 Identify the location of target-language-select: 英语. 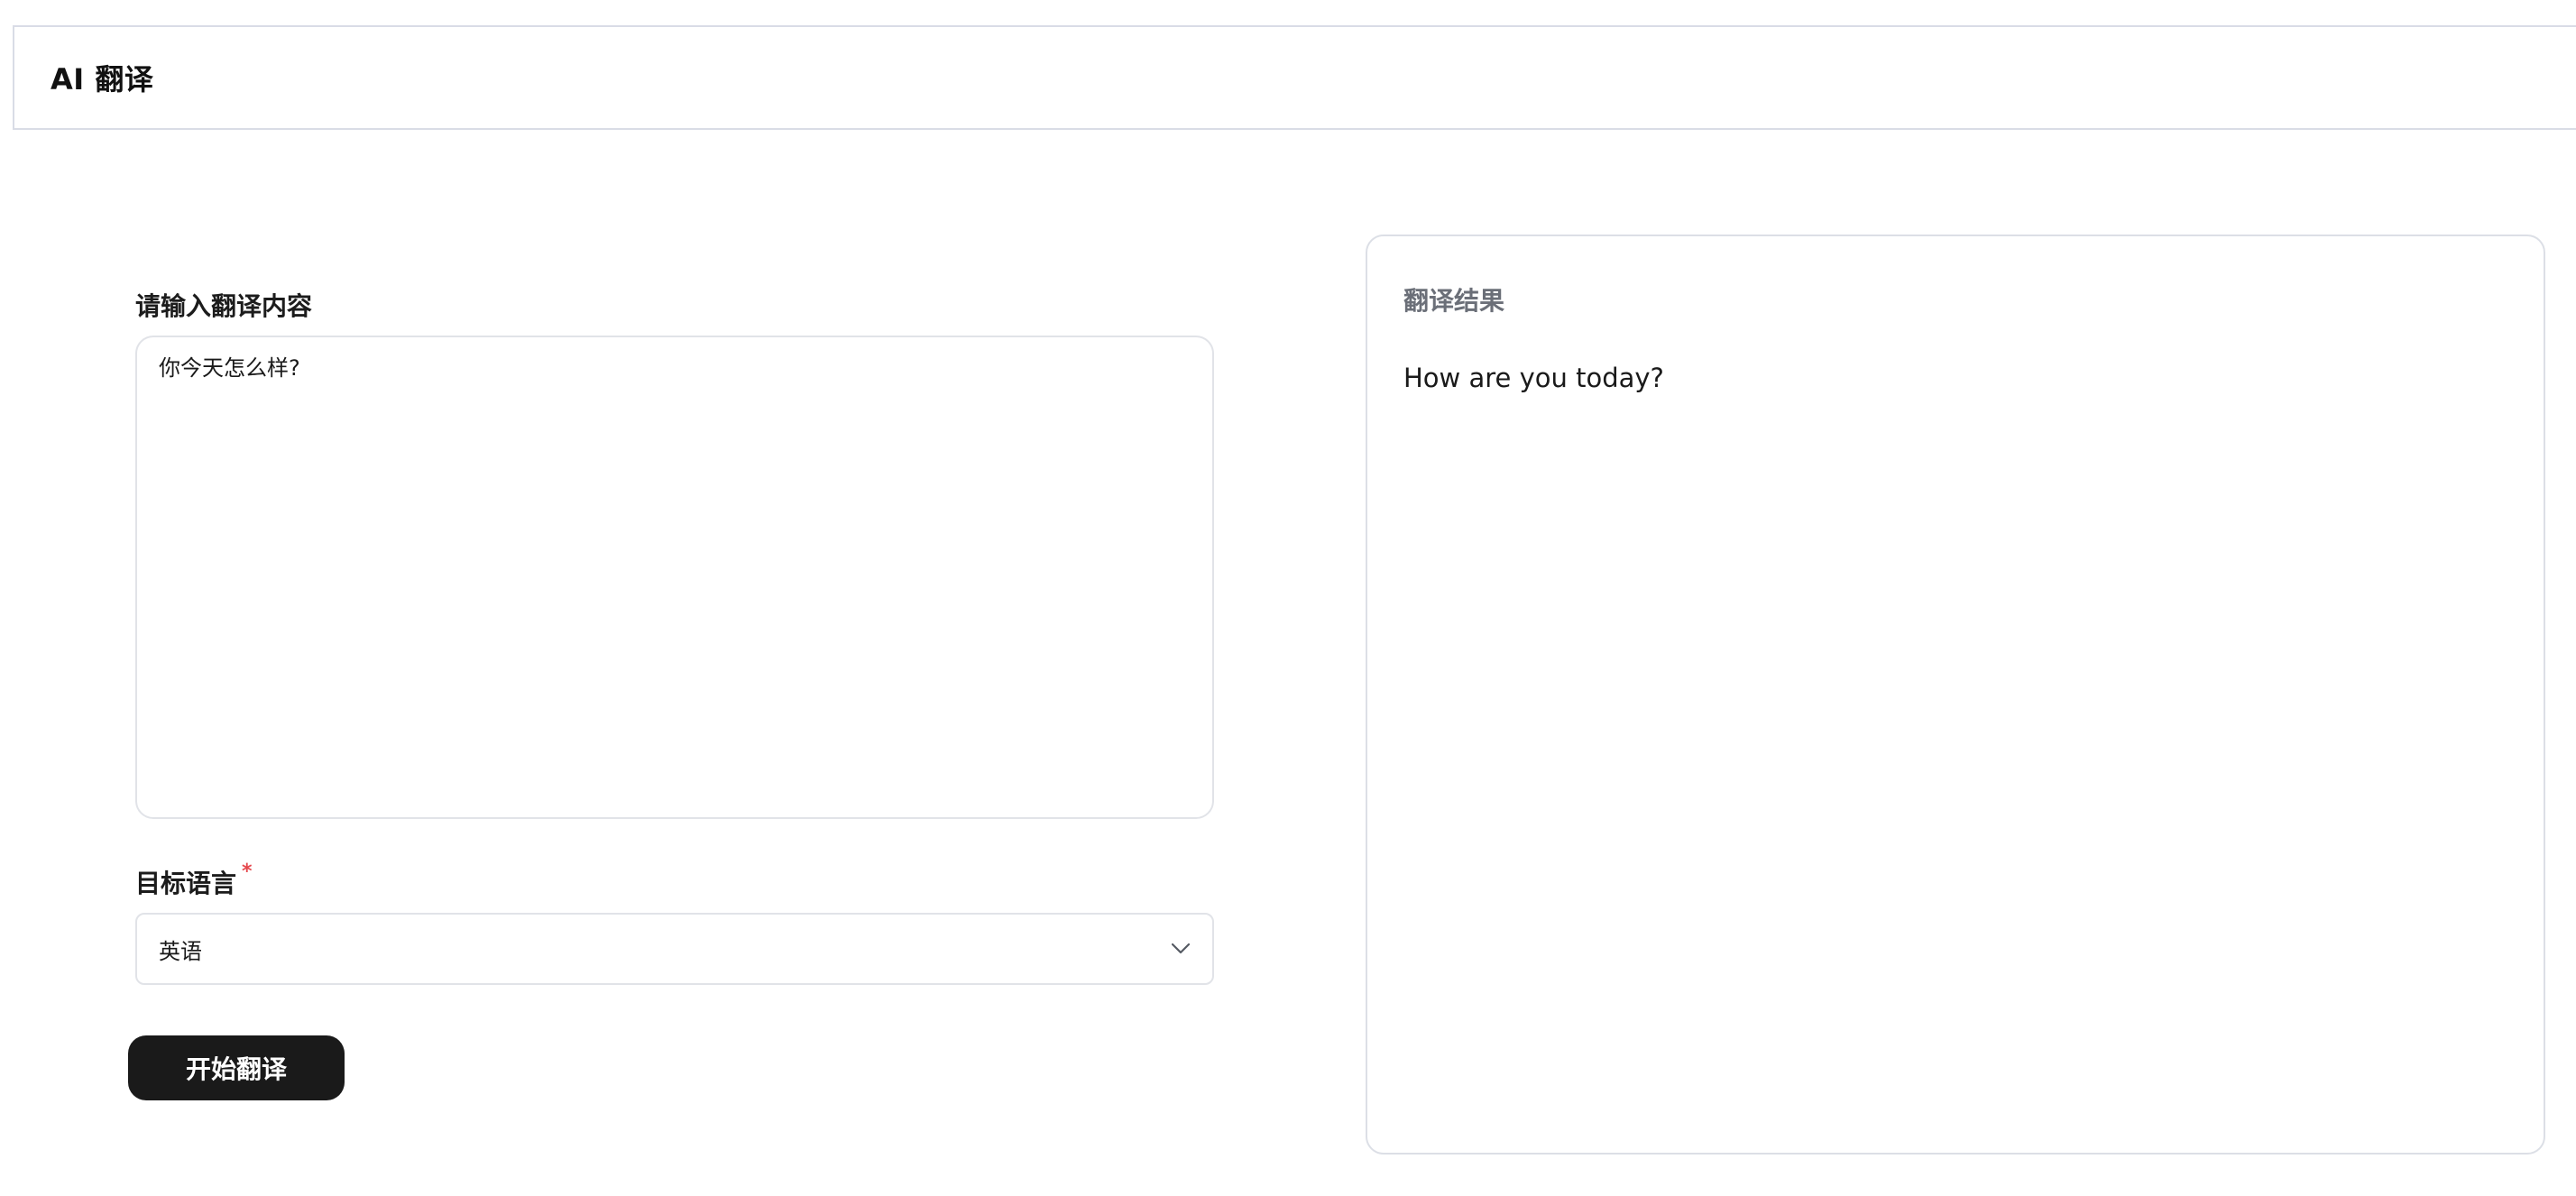
(674, 949).